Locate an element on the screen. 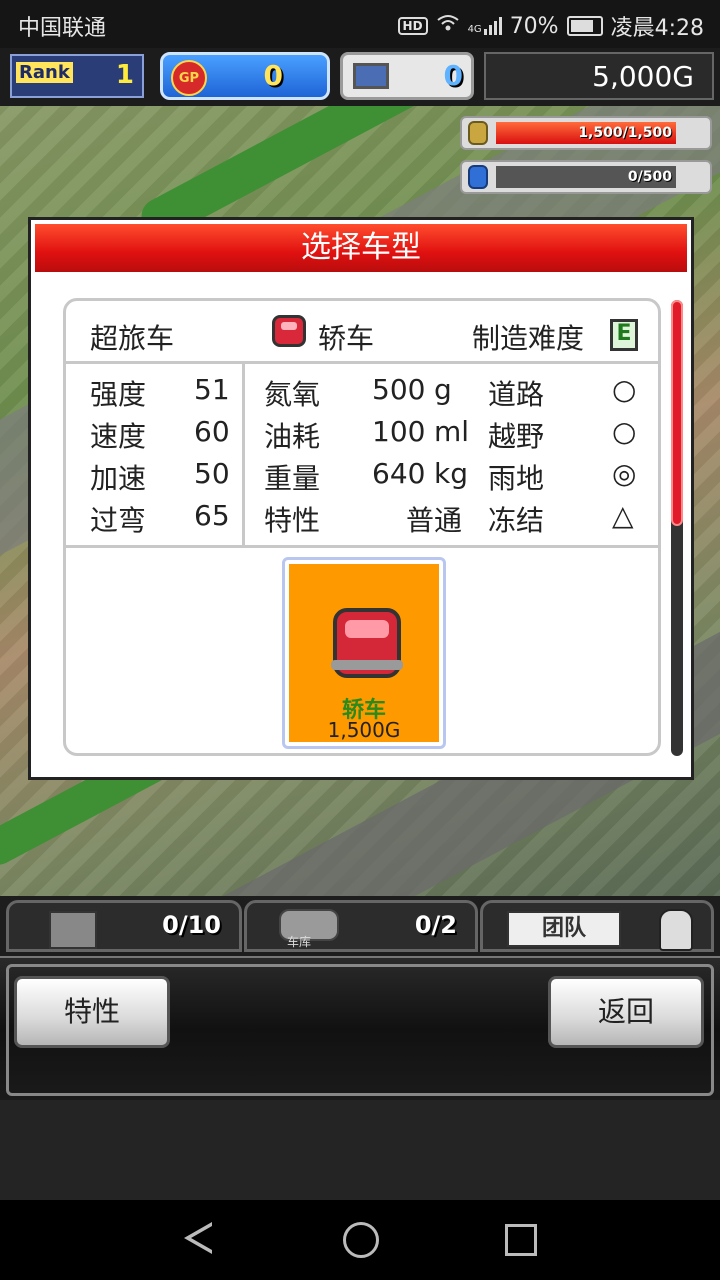  car-option-sedan: 轿车 1,500G is located at coordinates (364, 653).